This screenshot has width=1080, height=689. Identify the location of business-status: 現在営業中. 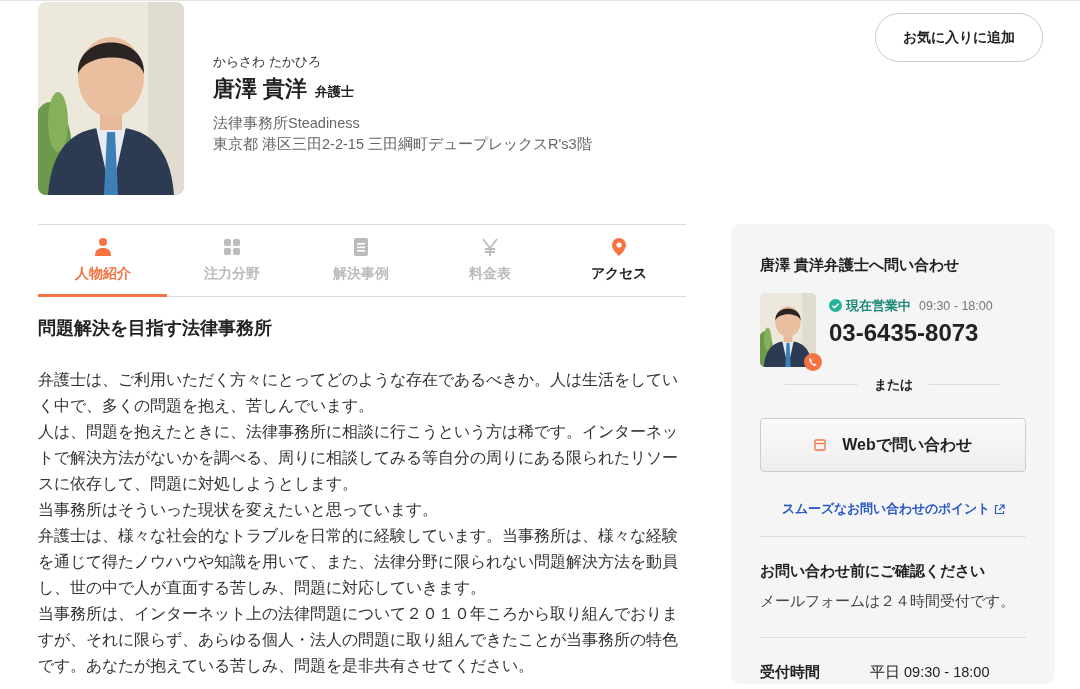
(878, 306).